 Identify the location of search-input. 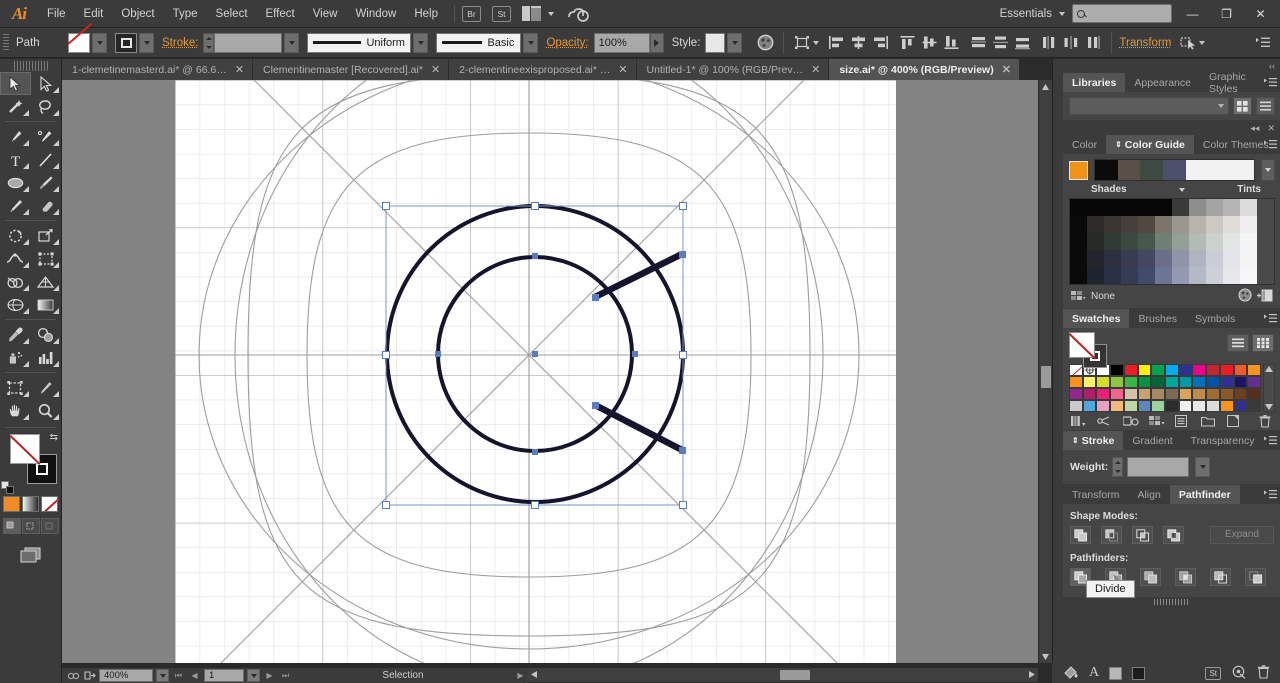
(1122, 13).